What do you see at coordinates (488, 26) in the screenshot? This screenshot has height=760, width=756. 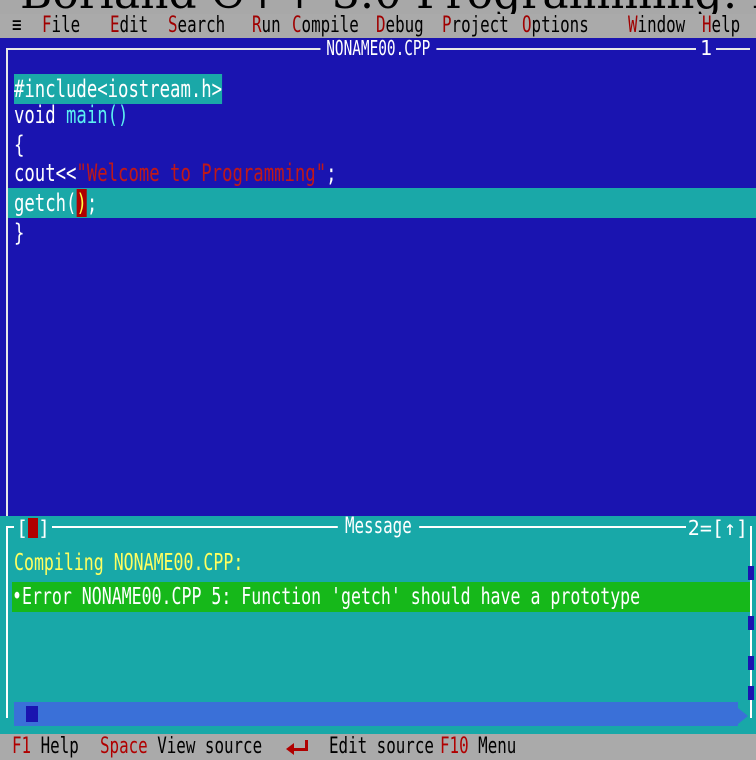 I see `menu-project: Project` at bounding box center [488, 26].